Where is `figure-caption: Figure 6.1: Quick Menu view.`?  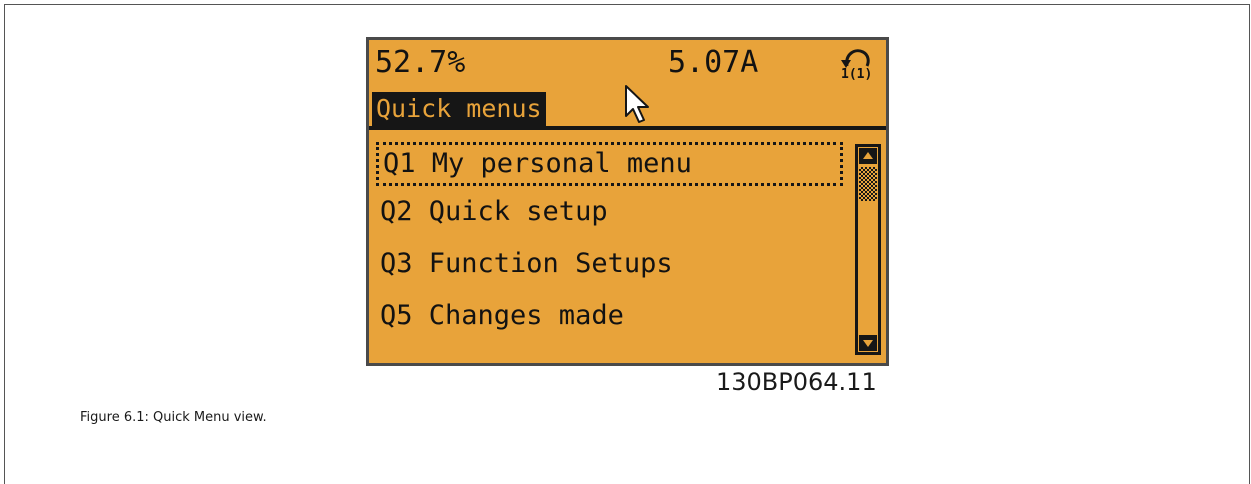 figure-caption: Figure 6.1: Quick Menu view. is located at coordinates (173, 417).